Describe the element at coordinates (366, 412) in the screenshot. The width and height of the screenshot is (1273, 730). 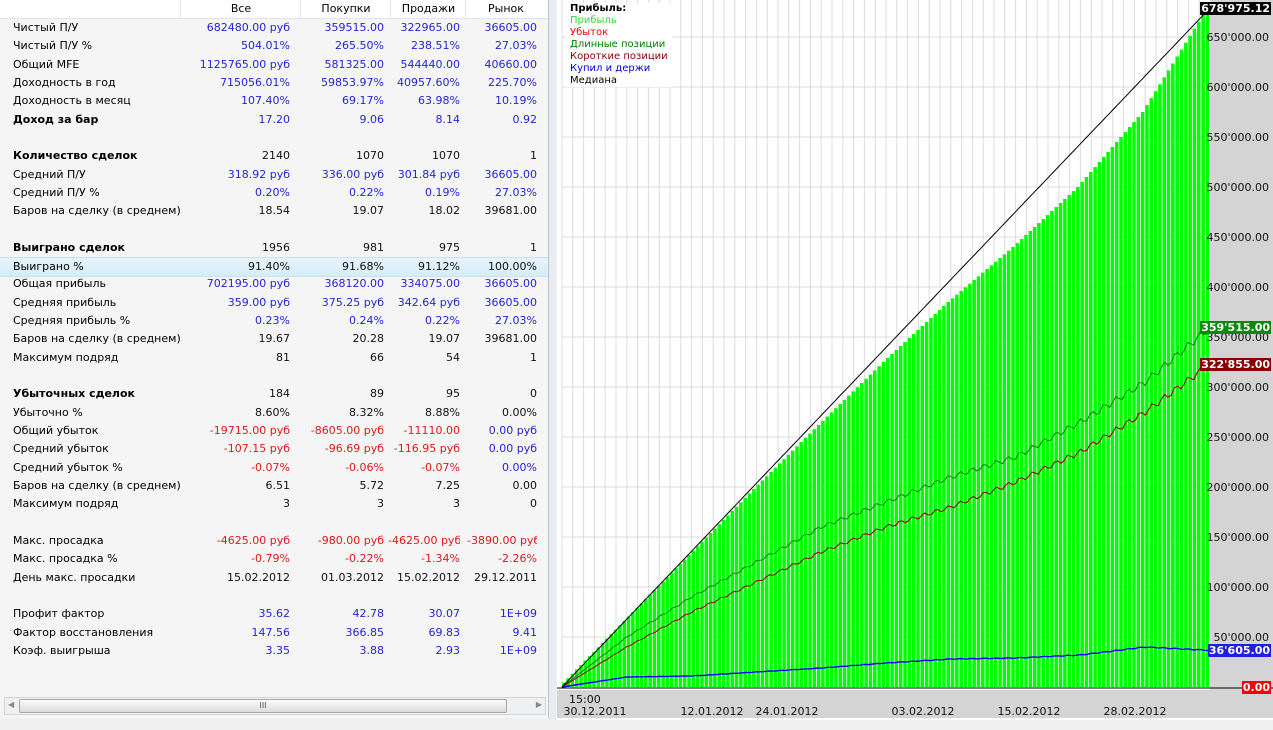
I see `cell-value: 8.32%` at that location.